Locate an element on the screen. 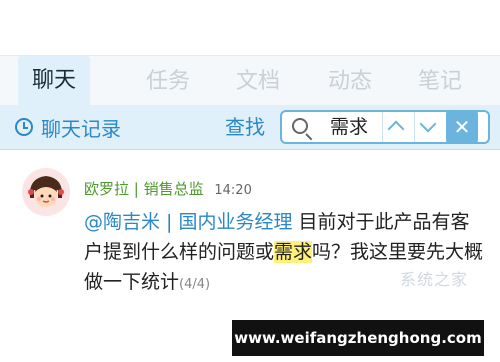  message-counter: (4/4) is located at coordinates (195, 284).